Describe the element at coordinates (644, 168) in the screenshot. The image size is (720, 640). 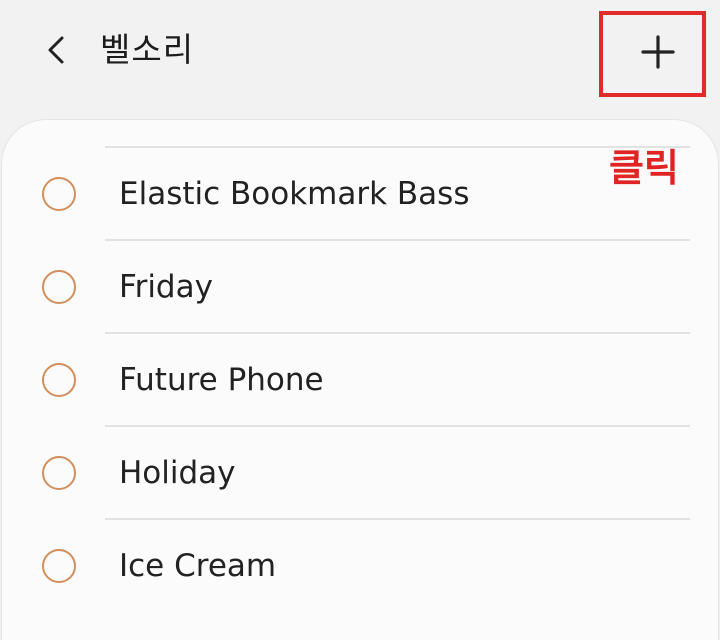
I see `click-annotation: 클릭` at that location.